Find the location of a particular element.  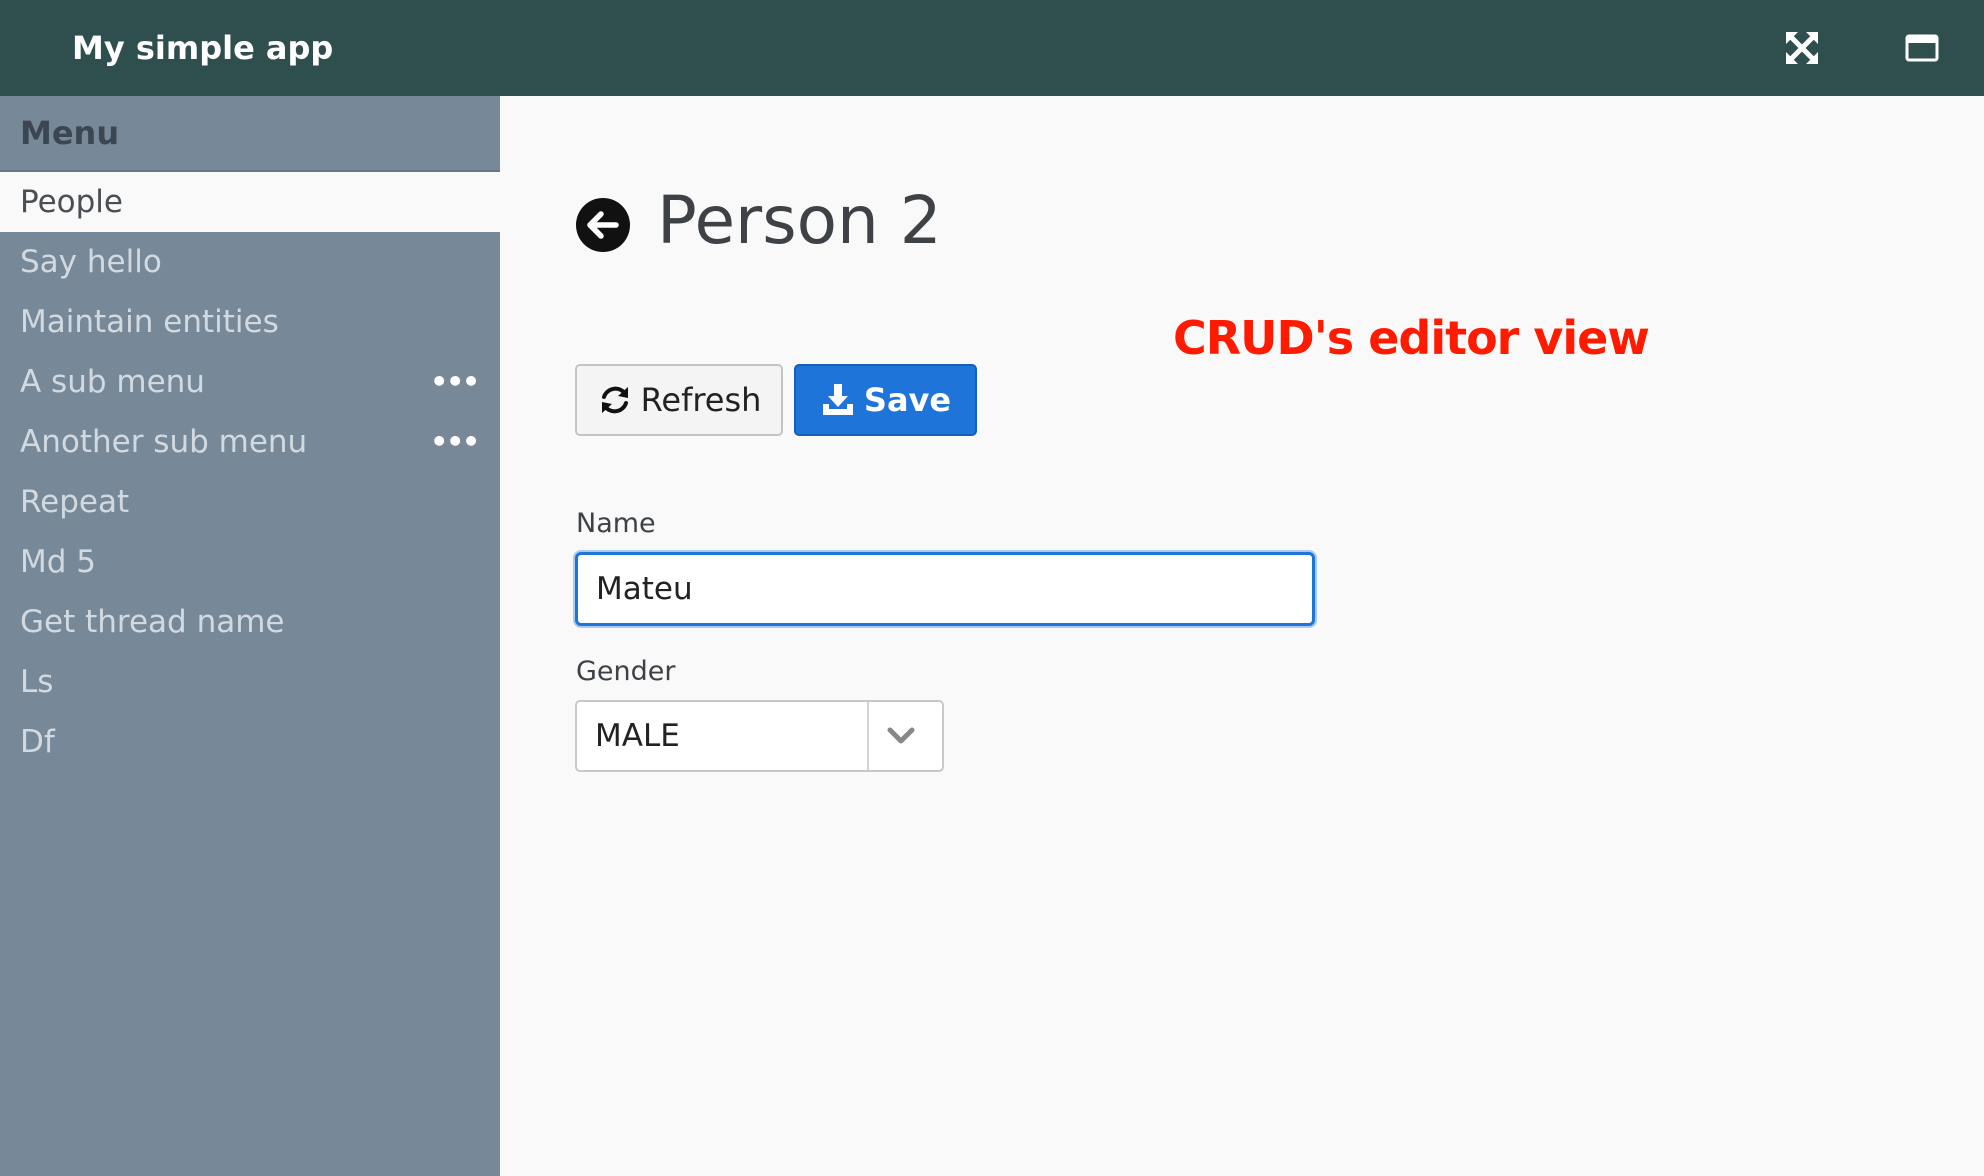

menu-item-get-thread-name: Get thread name is located at coordinates (250, 622).